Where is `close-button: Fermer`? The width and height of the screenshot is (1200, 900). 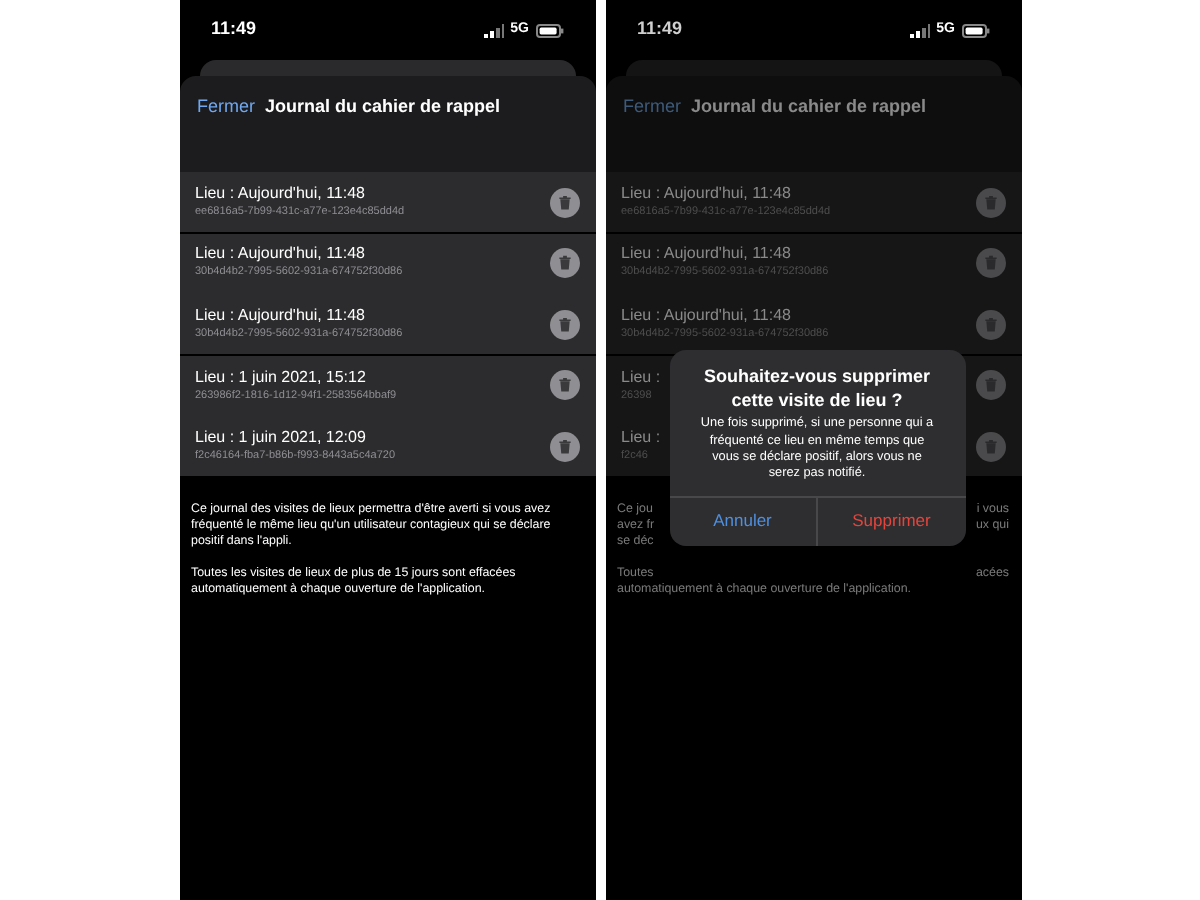
close-button: Fermer is located at coordinates (226, 108).